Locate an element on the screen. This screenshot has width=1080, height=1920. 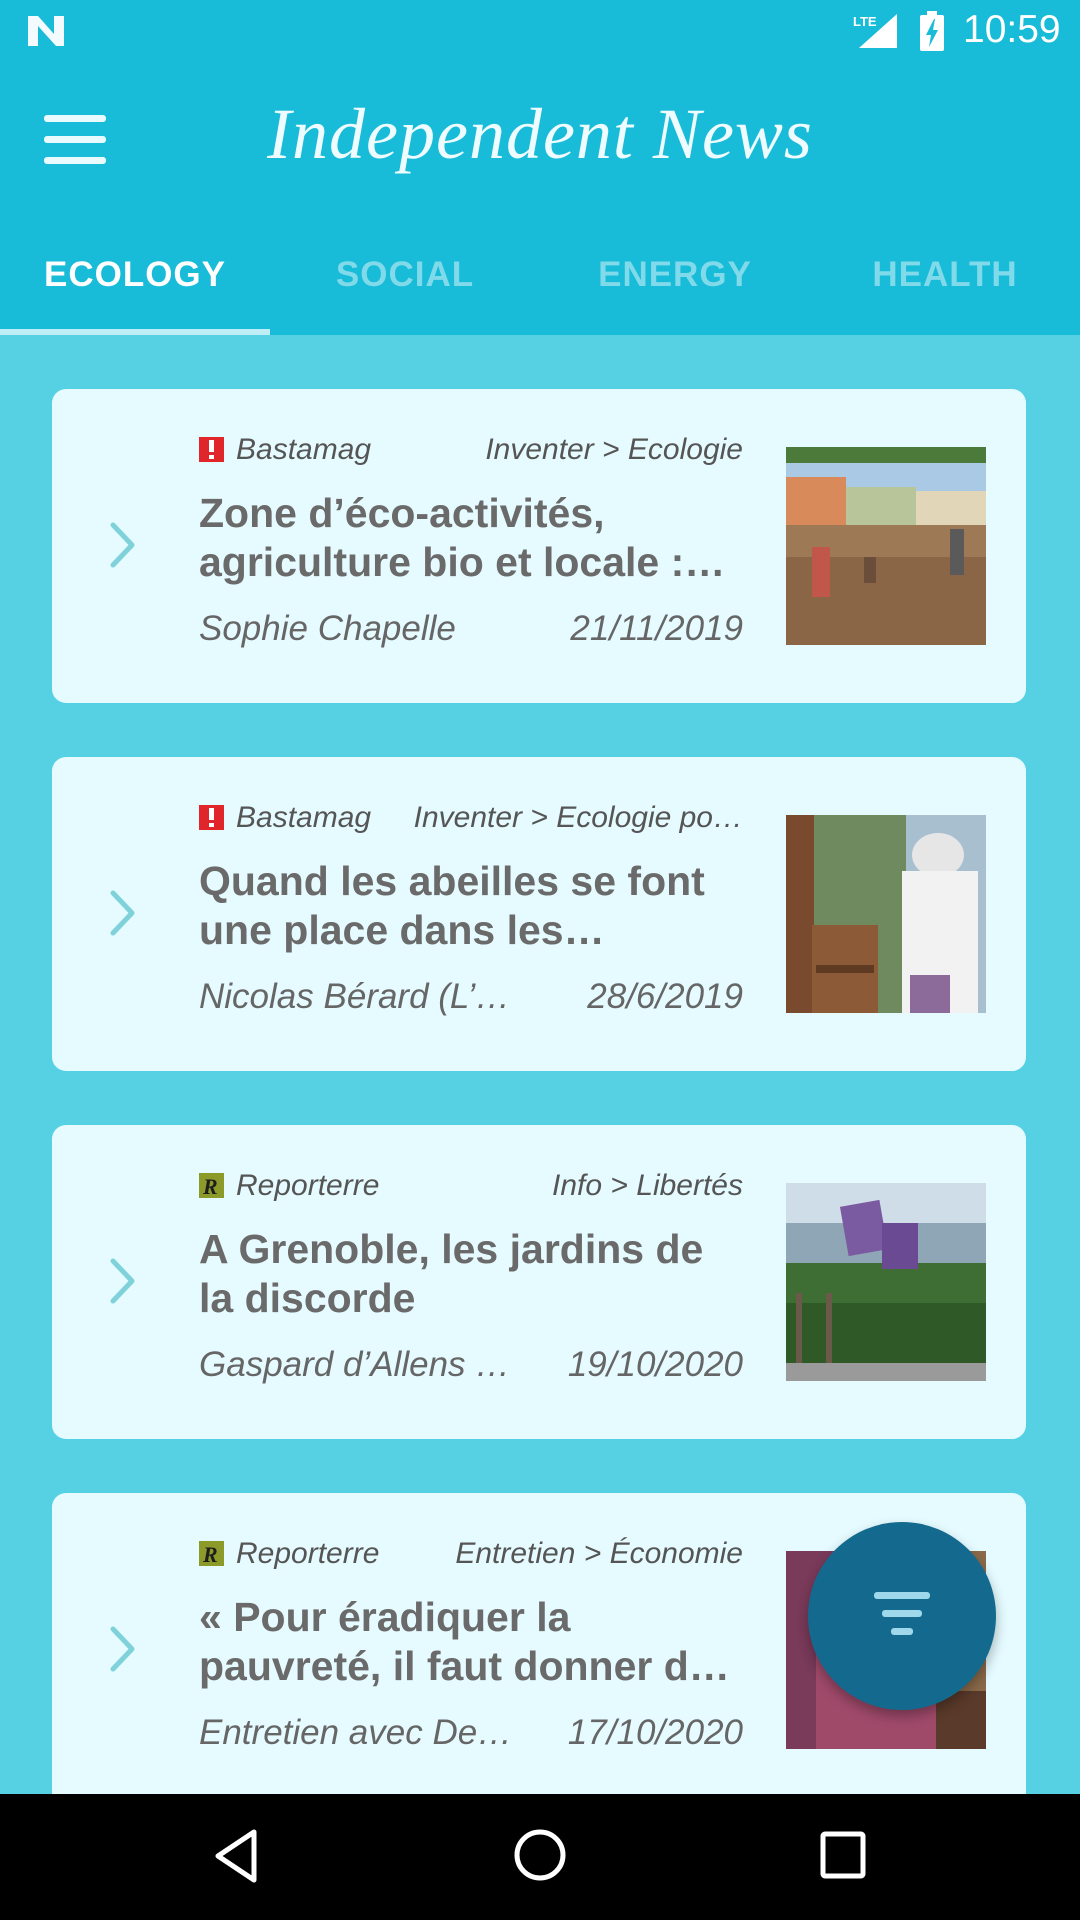
n-logo-icon is located at coordinates (46, 31).